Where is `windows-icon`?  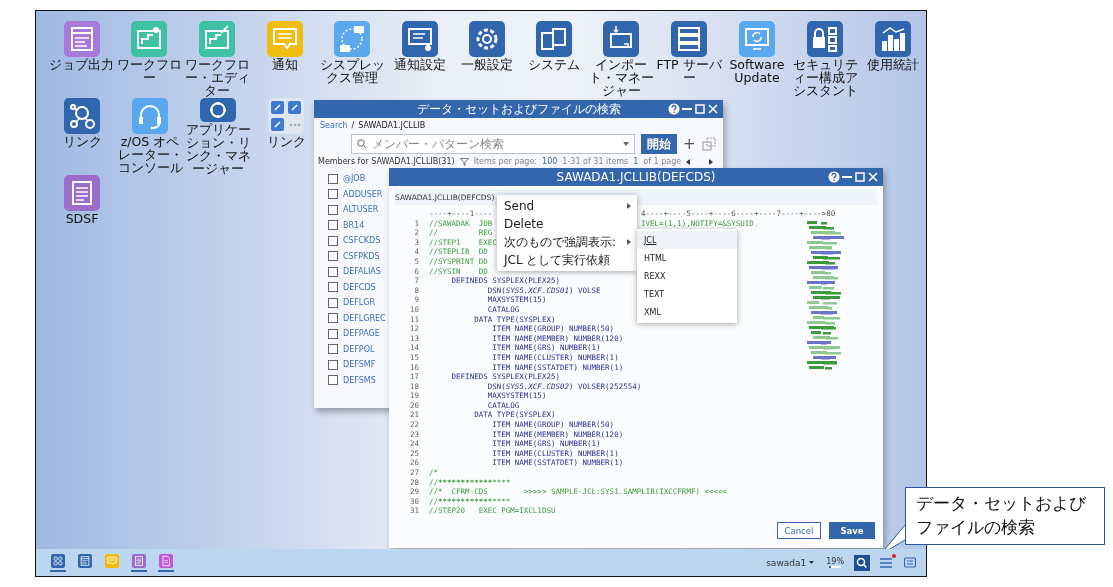 windows-icon is located at coordinates (553, 39).